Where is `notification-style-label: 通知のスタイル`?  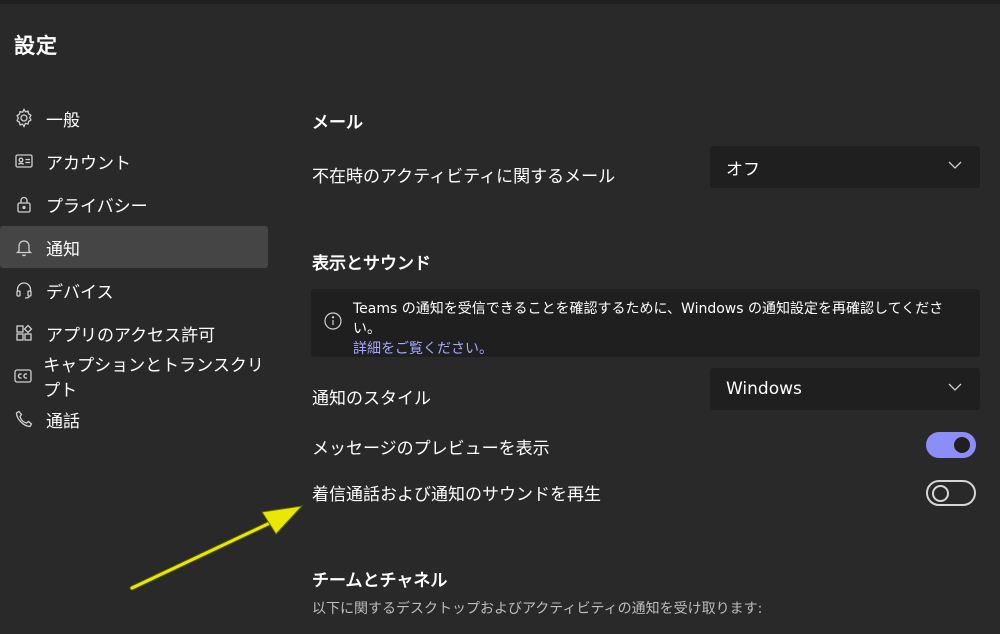
notification-style-label: 通知のスタイル is located at coordinates (371, 399).